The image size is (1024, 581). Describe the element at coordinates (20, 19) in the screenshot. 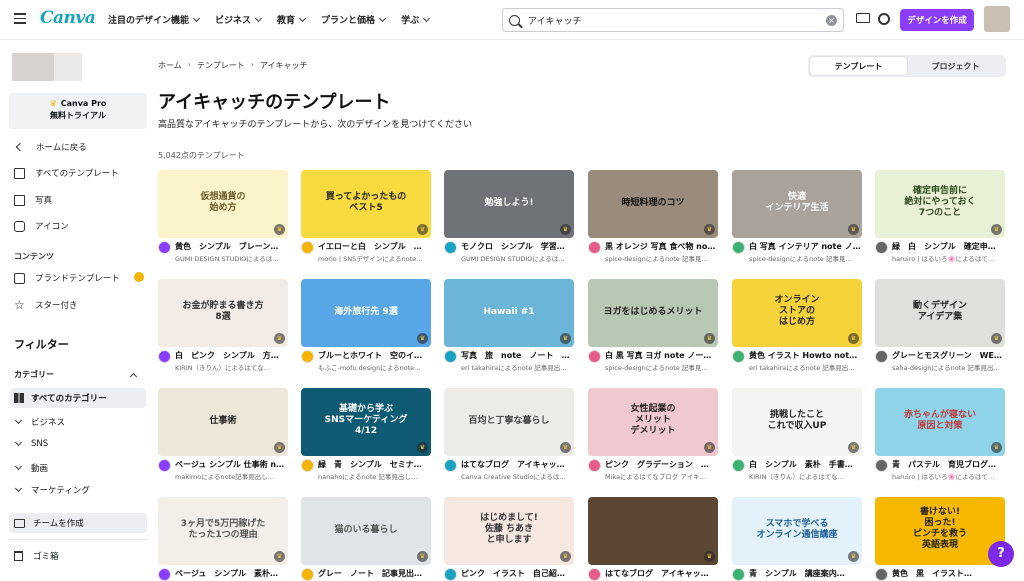

I see `menu-icon` at that location.